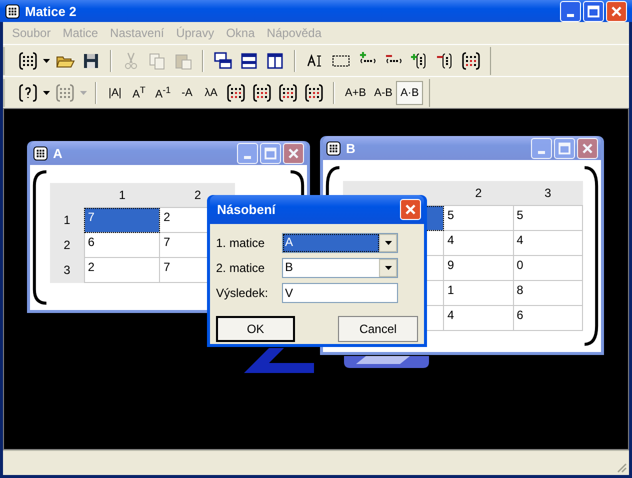 The height and width of the screenshot is (478, 632). What do you see at coordinates (547, 268) in the screenshot?
I see `table-cell: 0` at bounding box center [547, 268].